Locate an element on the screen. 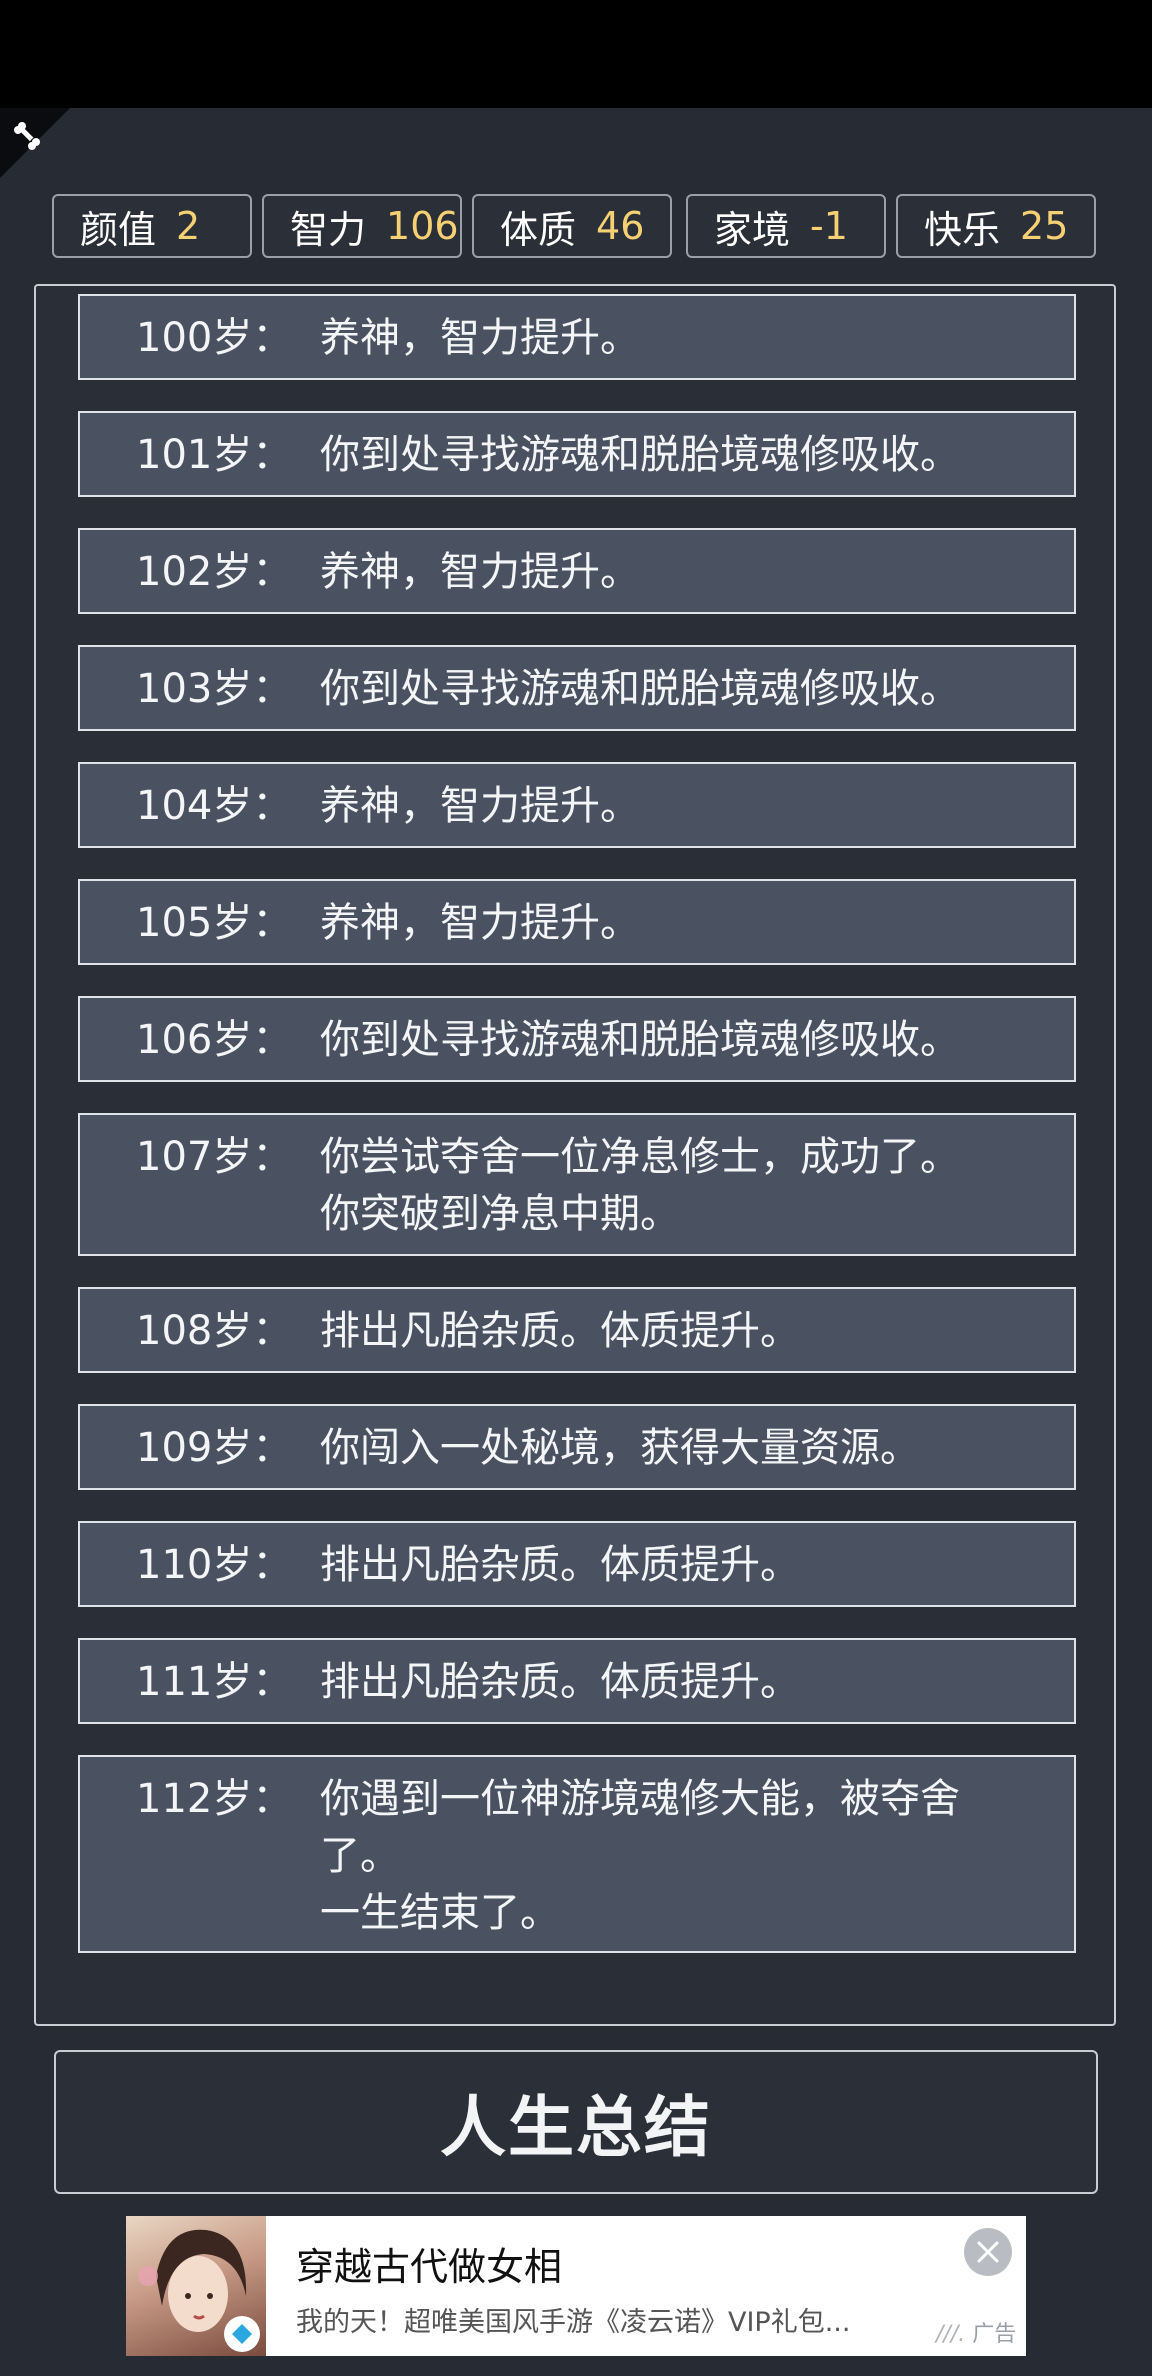  log-entry: 105岁： 养神，智力提升。 is located at coordinates (577, 922).